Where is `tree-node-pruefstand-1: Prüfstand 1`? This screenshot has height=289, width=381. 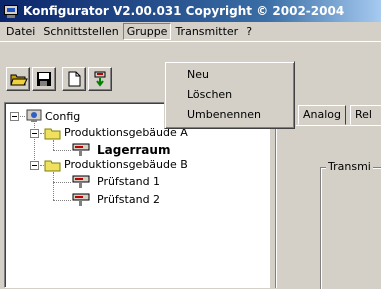 tree-node-pruefstand-1: Prüfstand 1 is located at coordinates (128, 182).